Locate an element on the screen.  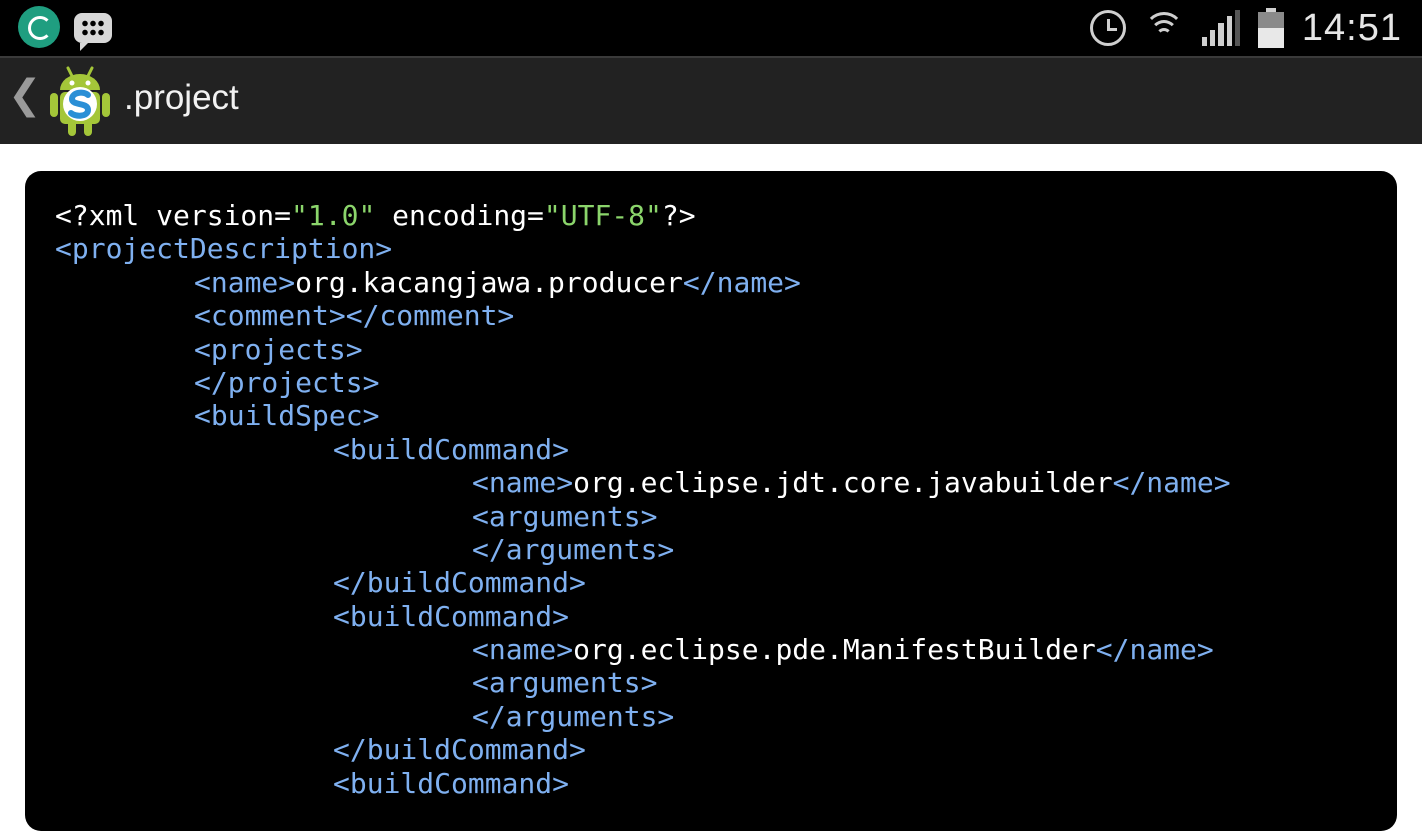
code-token: org.eclipse.pde.ManifestBuilder is located at coordinates (834, 650).